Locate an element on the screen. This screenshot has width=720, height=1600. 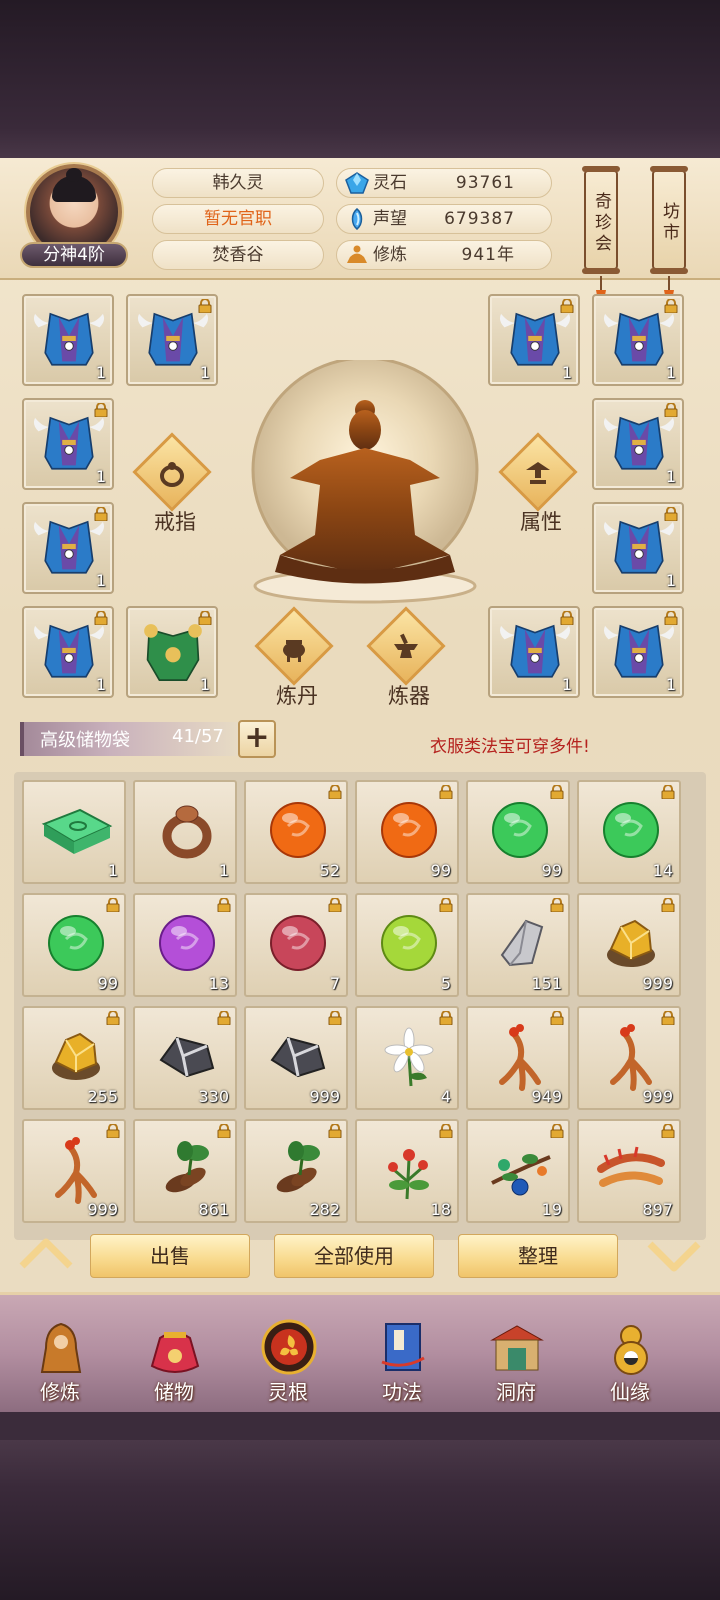
inventory-item: 14 is located at coordinates (629, 832).